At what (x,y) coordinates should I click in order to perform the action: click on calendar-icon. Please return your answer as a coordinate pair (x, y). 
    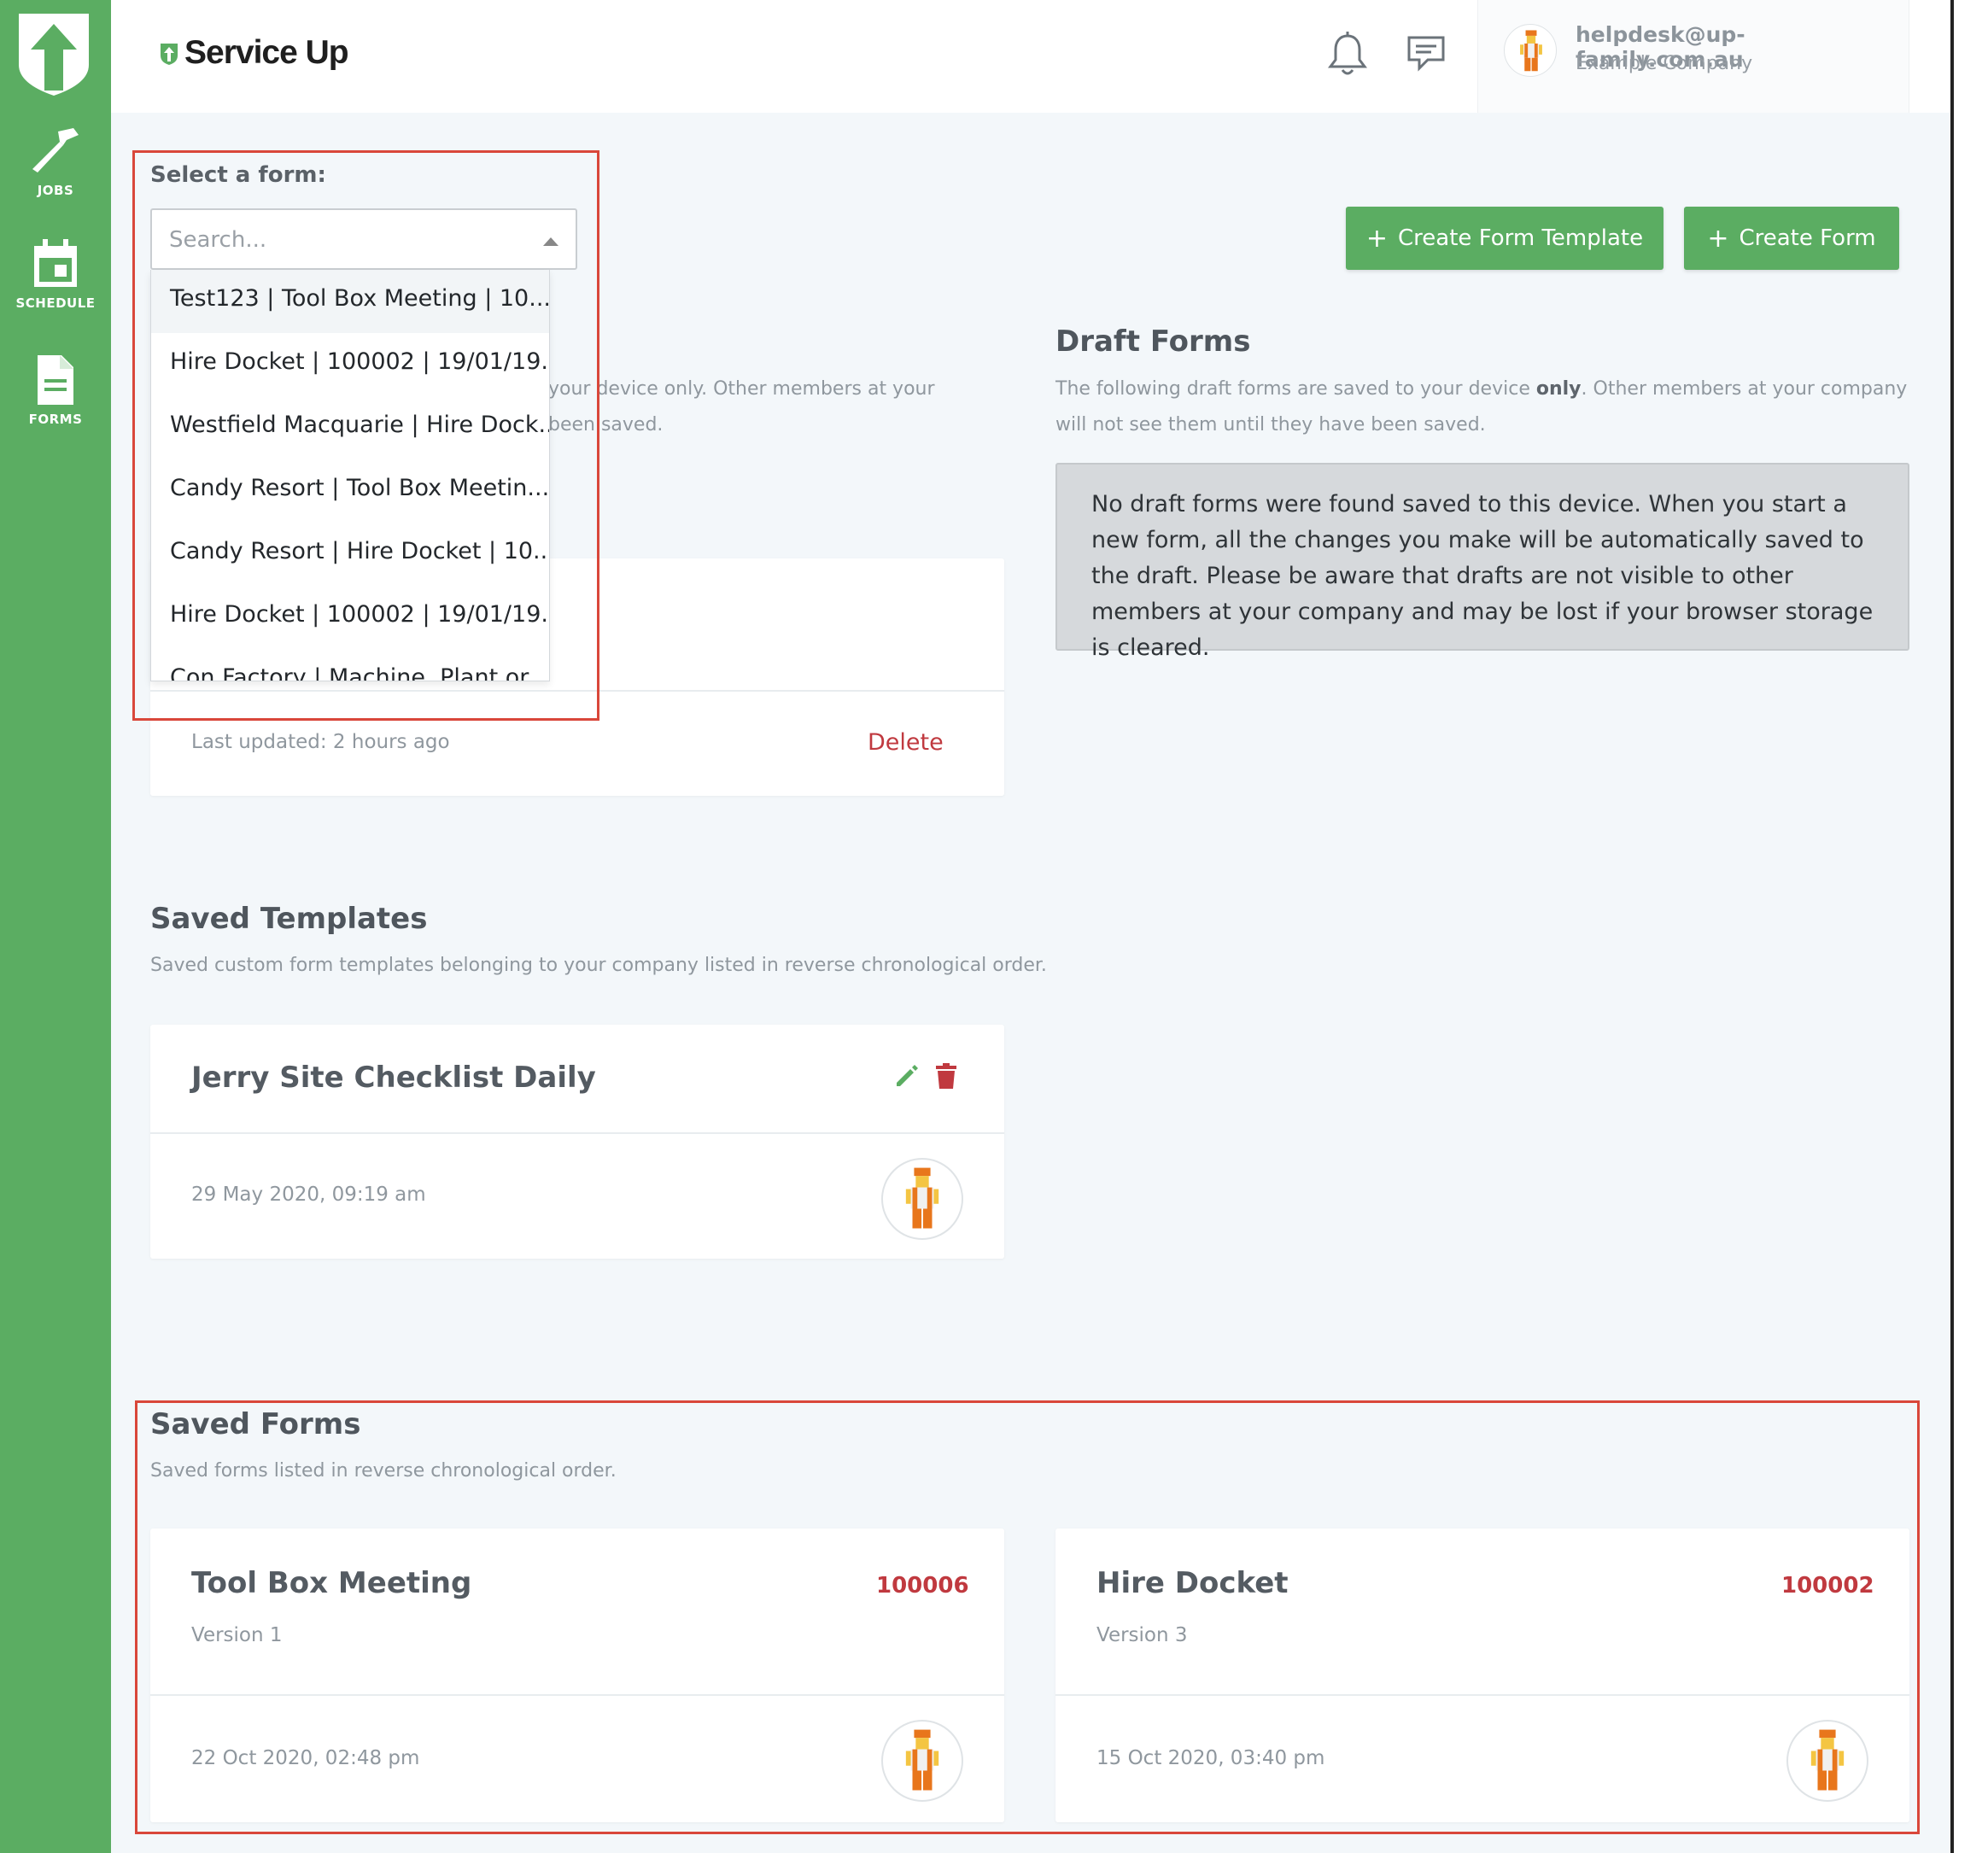
    Looking at the image, I should click on (55, 263).